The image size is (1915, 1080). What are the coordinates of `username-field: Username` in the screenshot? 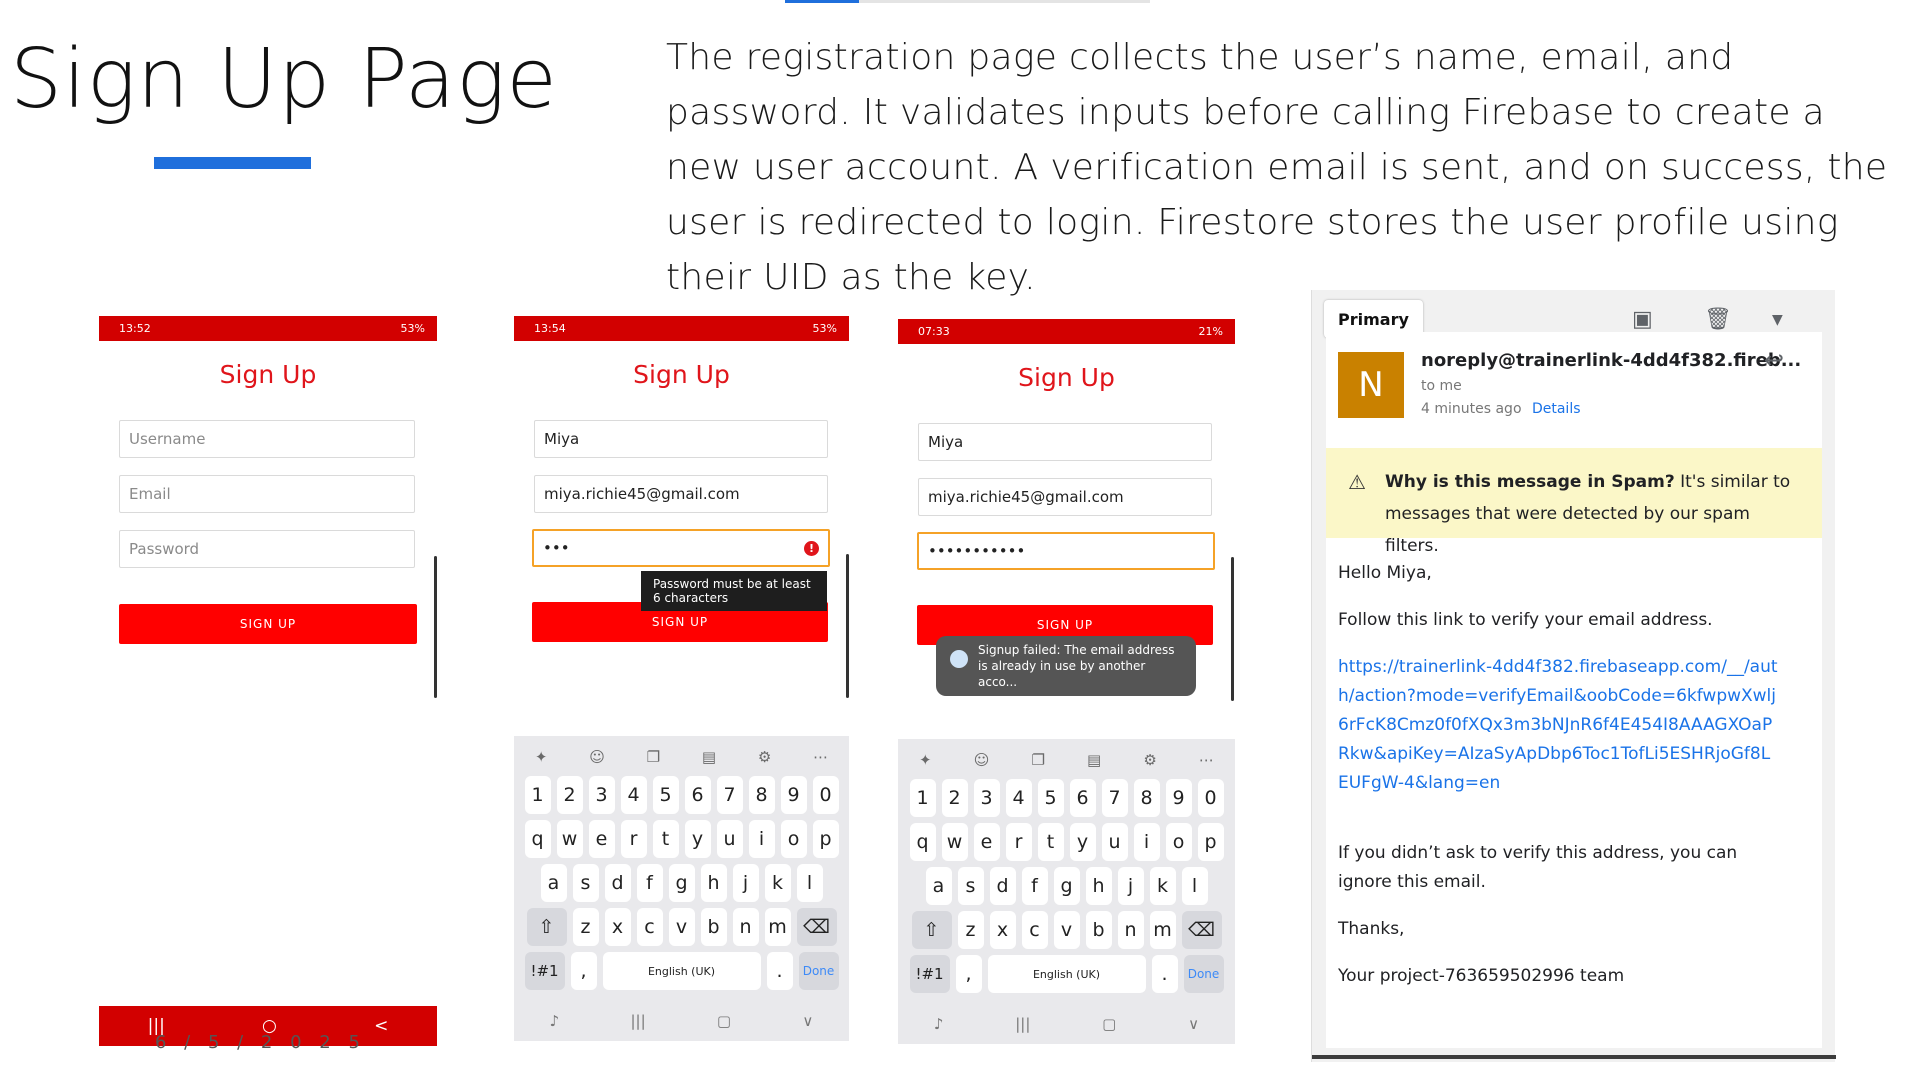 It's located at (267, 439).